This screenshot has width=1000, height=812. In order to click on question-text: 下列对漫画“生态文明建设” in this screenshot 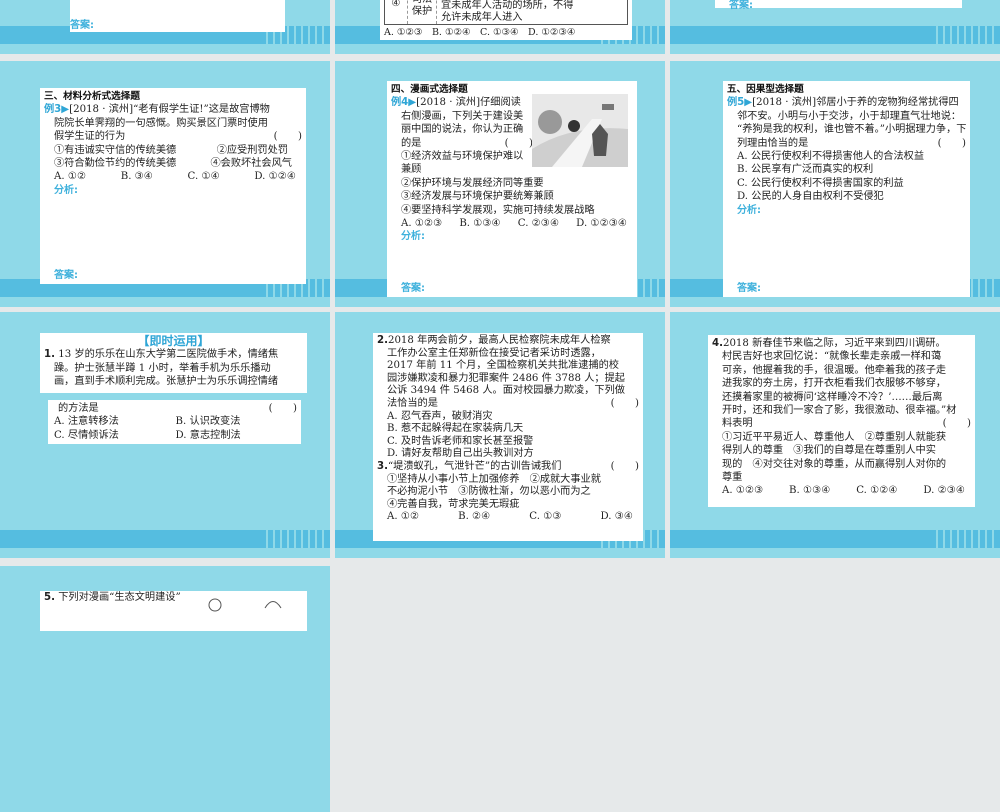, I will do `click(119, 597)`.